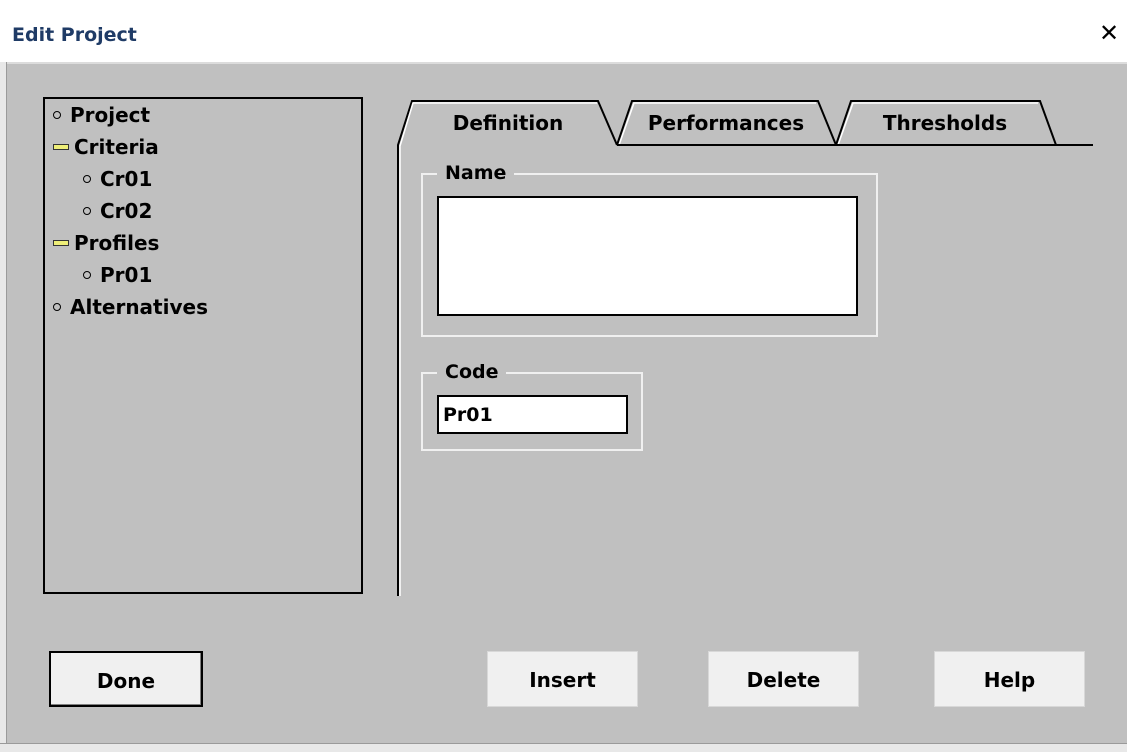 The height and width of the screenshot is (752, 1127). I want to click on tree-item-label: Project, so click(110, 115).